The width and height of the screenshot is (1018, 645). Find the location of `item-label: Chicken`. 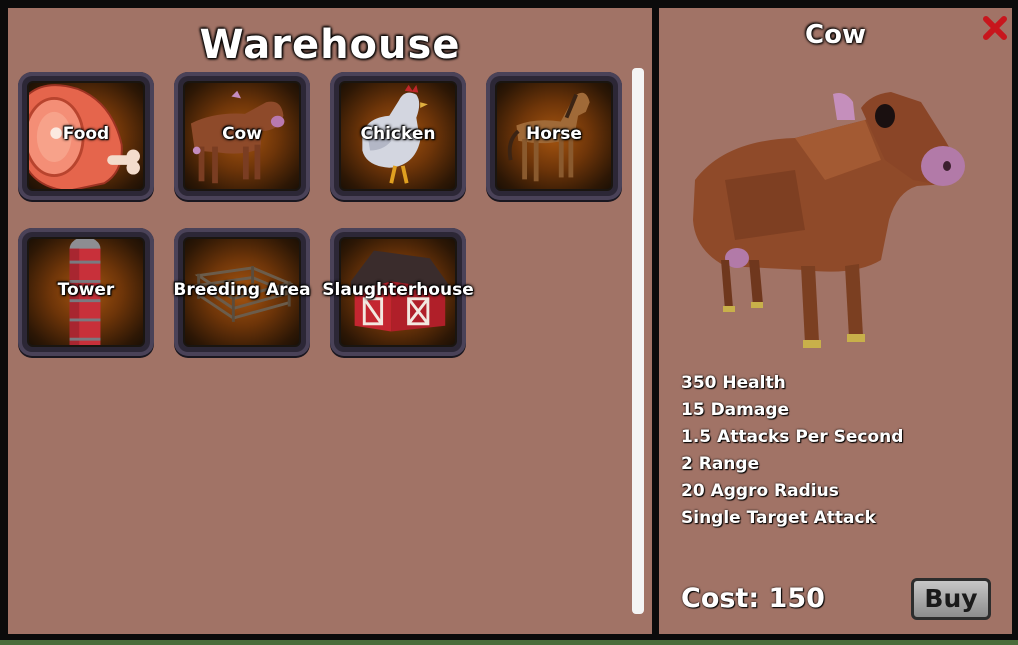

item-label: Chicken is located at coordinates (398, 134).